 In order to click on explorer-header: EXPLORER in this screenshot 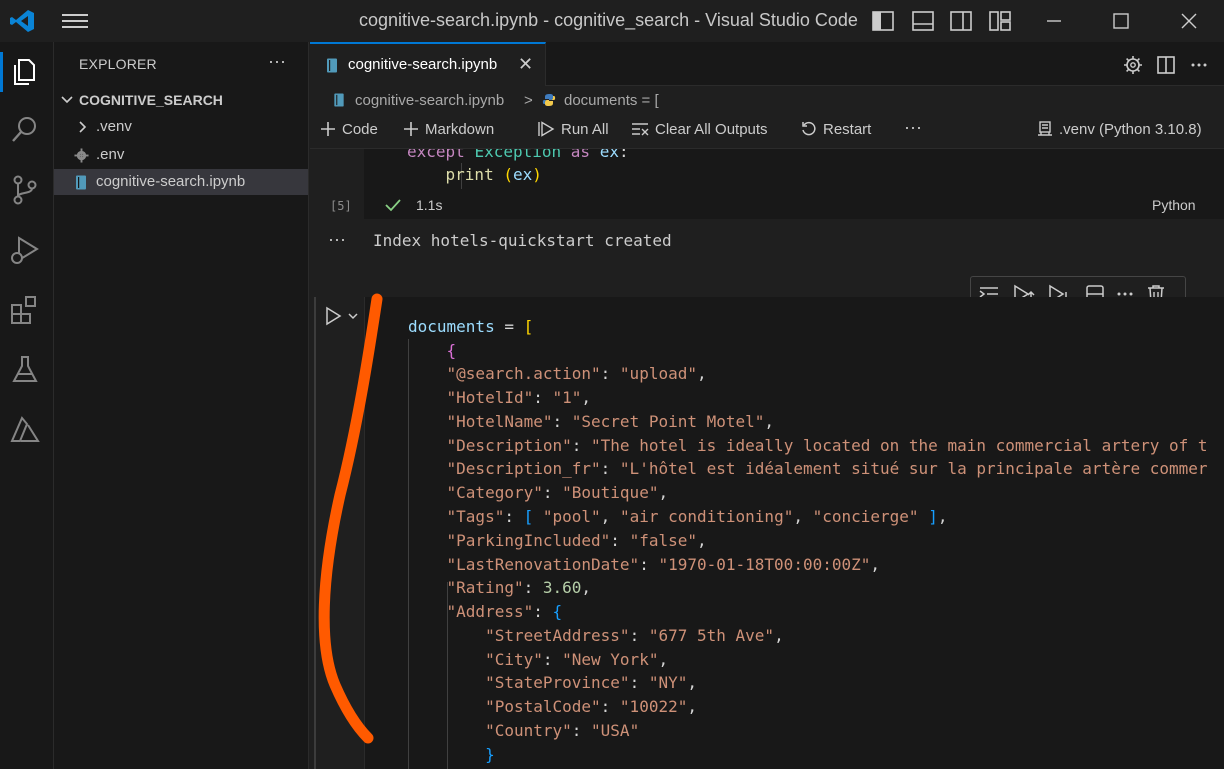, I will do `click(118, 64)`.